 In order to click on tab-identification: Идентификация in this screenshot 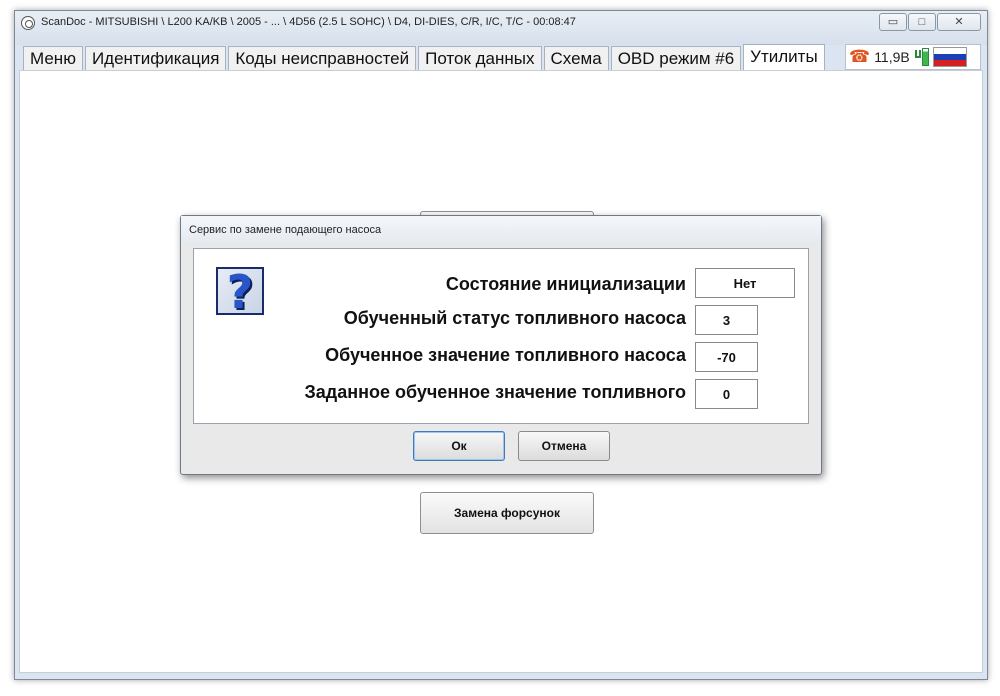, I will do `click(155, 58)`.